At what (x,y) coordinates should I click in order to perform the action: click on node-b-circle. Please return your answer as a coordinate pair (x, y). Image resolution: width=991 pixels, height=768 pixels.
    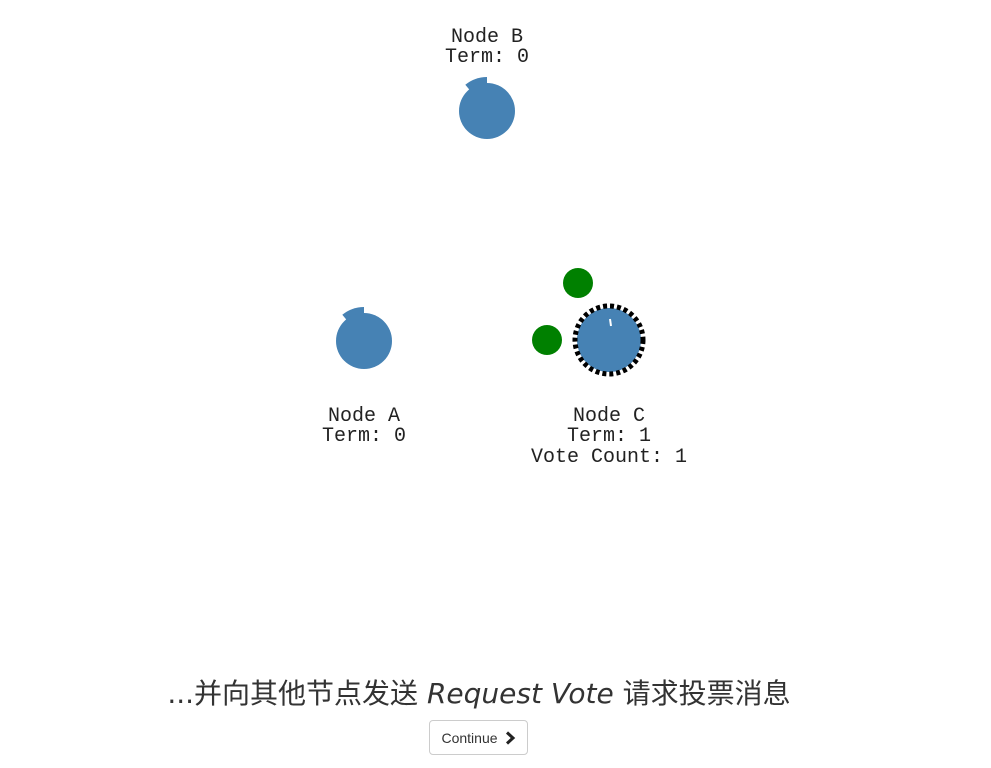
    Looking at the image, I should click on (487, 111).